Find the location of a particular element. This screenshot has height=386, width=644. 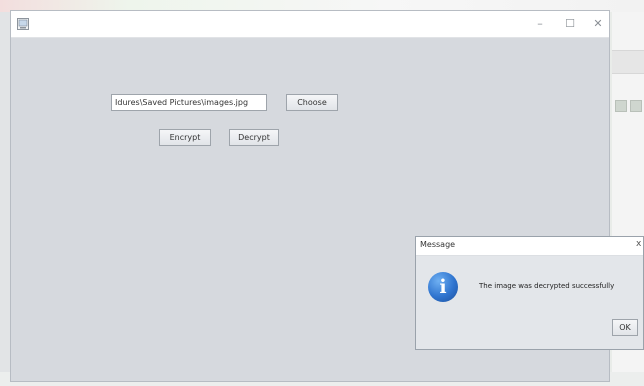

close-button: ✕ is located at coordinates (598, 24).